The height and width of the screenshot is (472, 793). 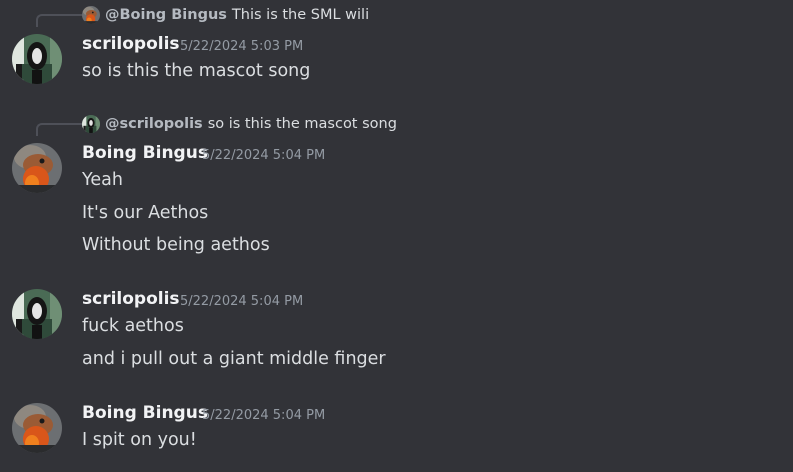 I want to click on reply-preview: @scrilopolis so is this the mascot song, so click(x=239, y=124).